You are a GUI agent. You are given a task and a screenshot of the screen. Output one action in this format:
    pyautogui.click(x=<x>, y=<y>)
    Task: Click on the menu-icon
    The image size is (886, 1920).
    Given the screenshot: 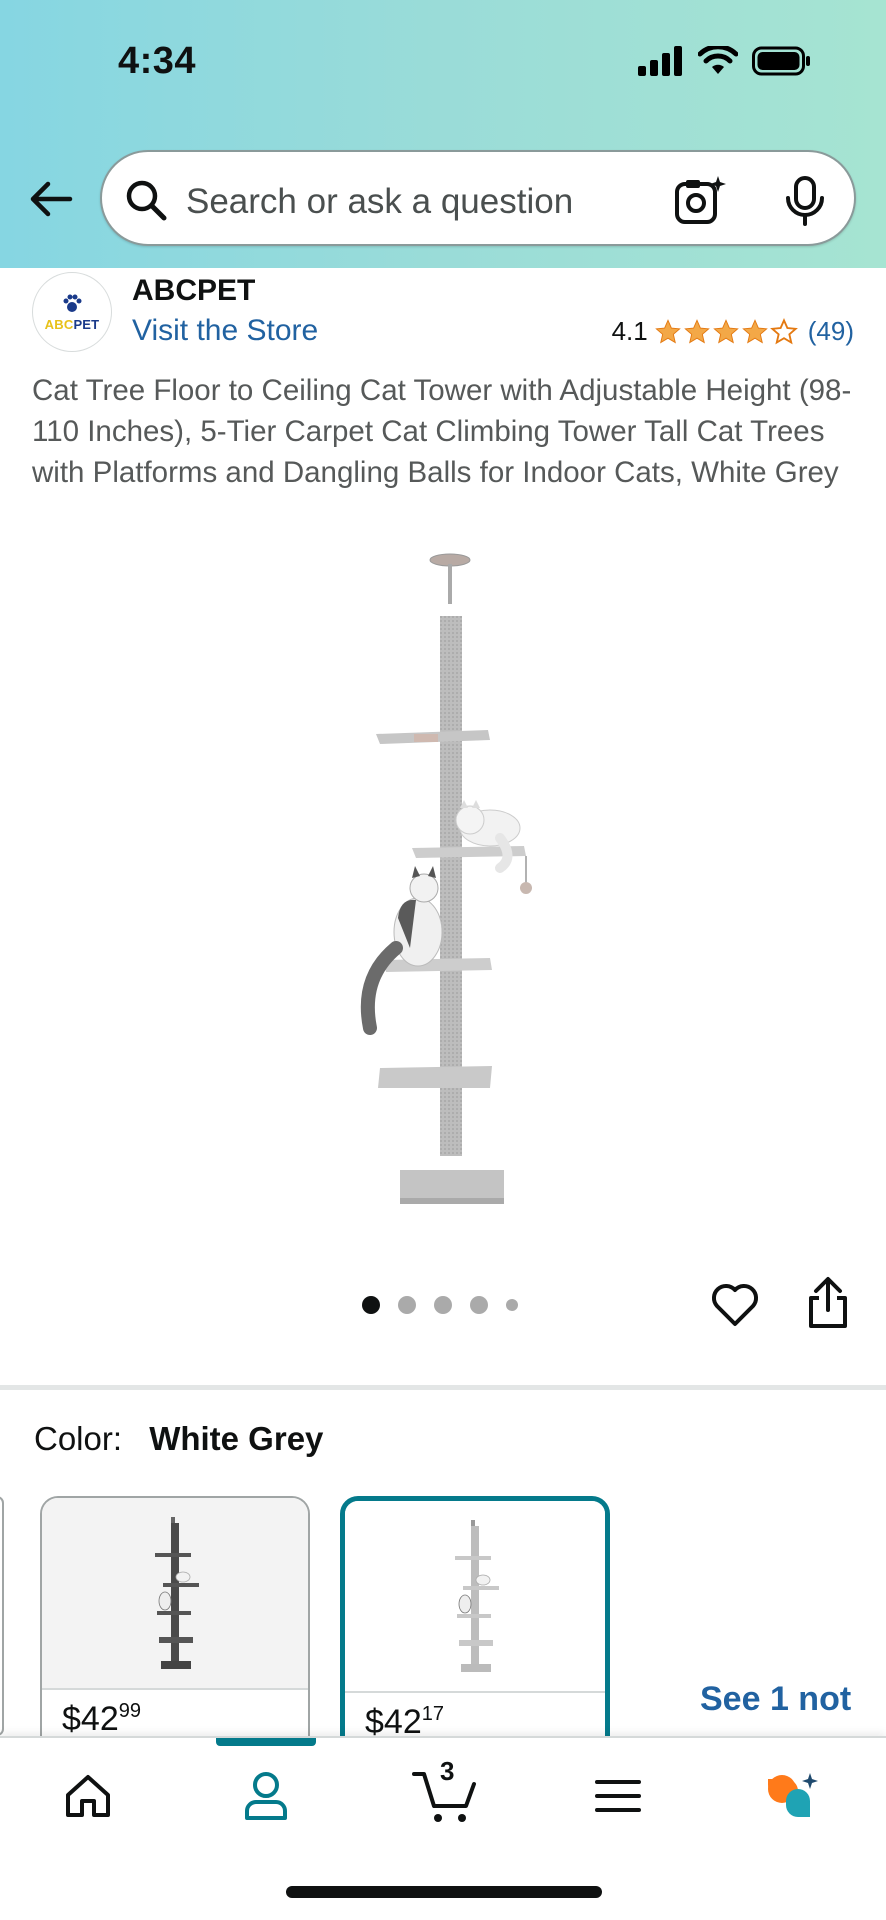 What is the action you would take?
    pyautogui.click(x=618, y=1796)
    